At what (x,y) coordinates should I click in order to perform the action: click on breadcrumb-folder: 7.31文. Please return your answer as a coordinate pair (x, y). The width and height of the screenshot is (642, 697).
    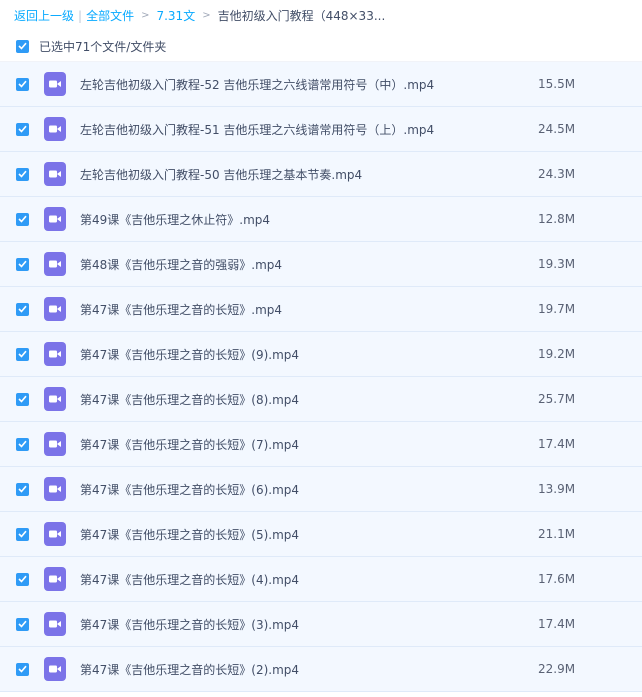
    Looking at the image, I should click on (175, 15).